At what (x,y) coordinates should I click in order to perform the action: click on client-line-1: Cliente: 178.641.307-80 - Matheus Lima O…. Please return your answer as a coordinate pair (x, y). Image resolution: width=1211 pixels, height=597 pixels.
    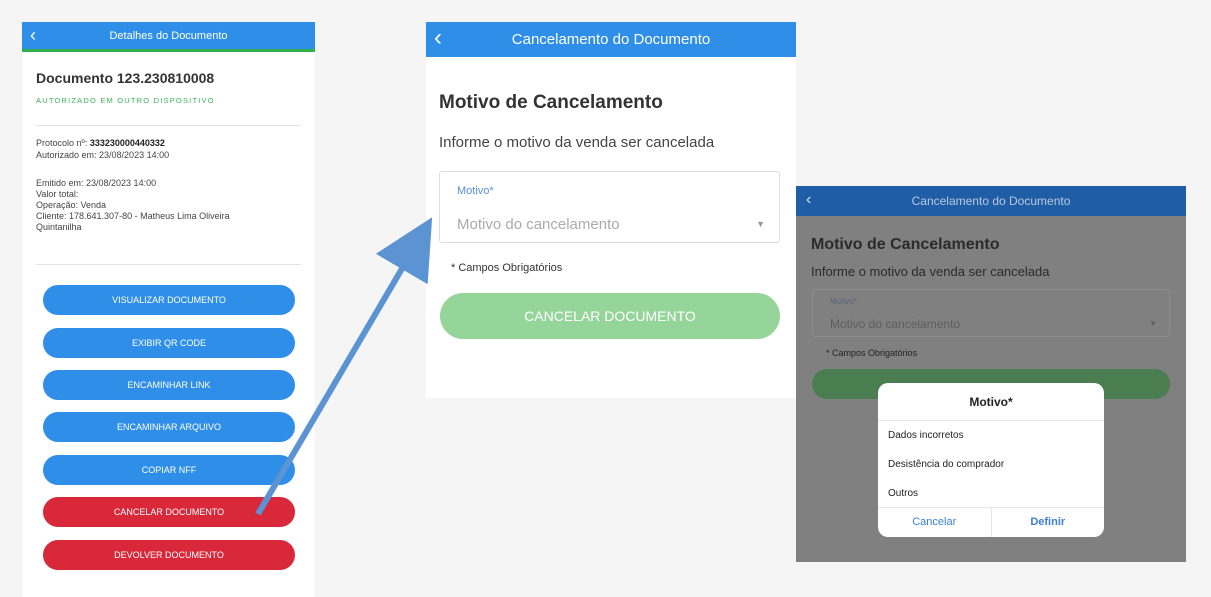
    Looking at the image, I should click on (133, 216).